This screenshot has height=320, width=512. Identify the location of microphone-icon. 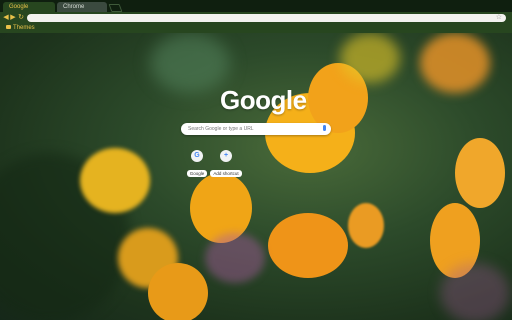
(324, 128).